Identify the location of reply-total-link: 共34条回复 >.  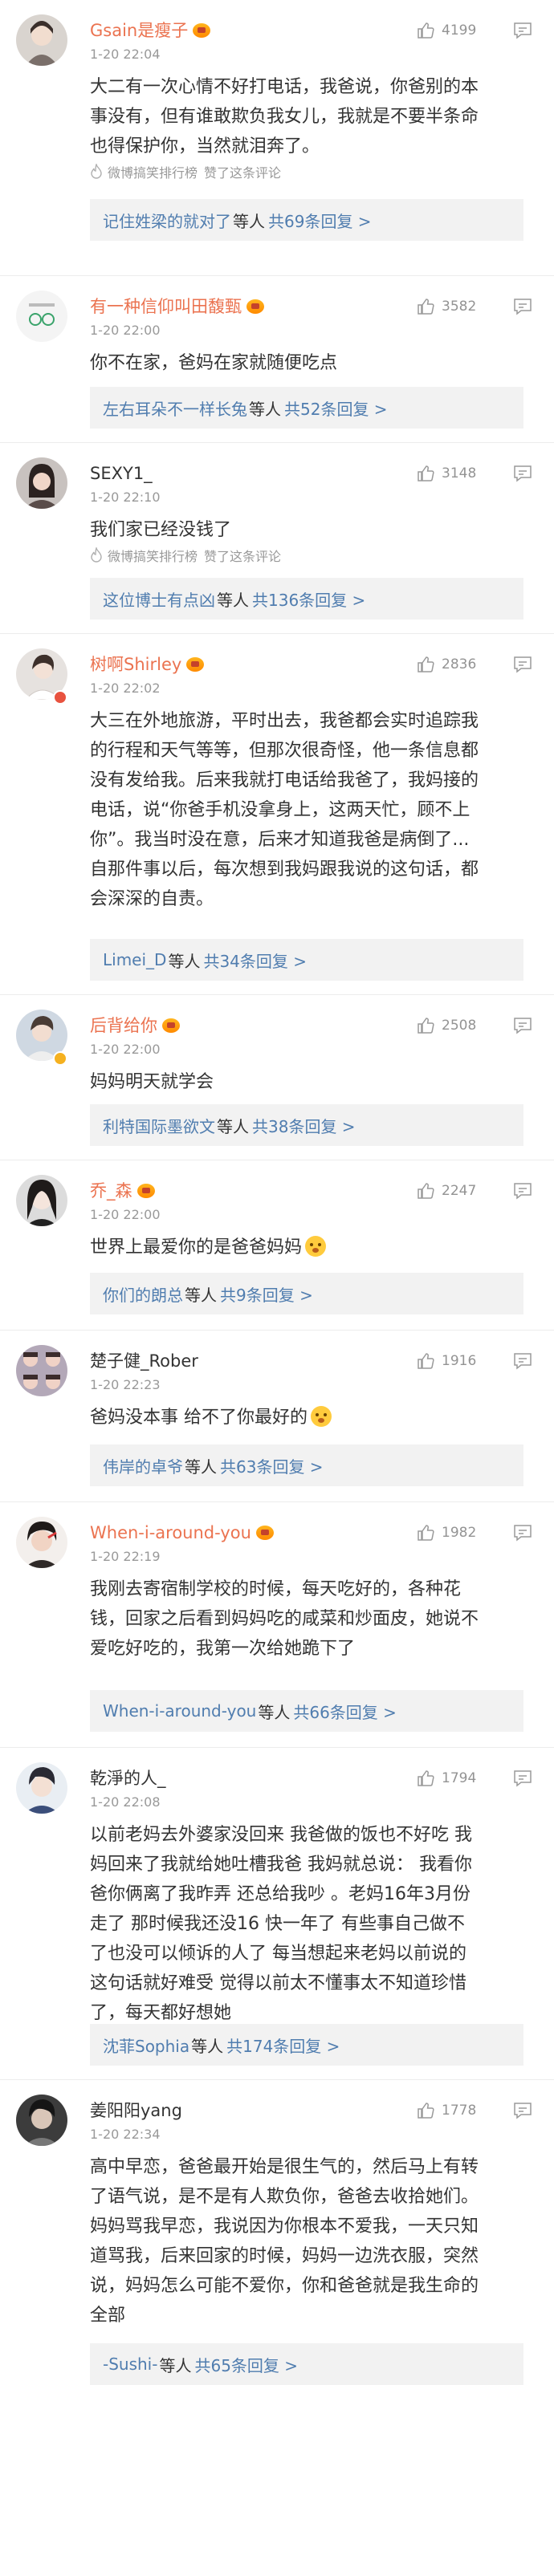
(255, 960).